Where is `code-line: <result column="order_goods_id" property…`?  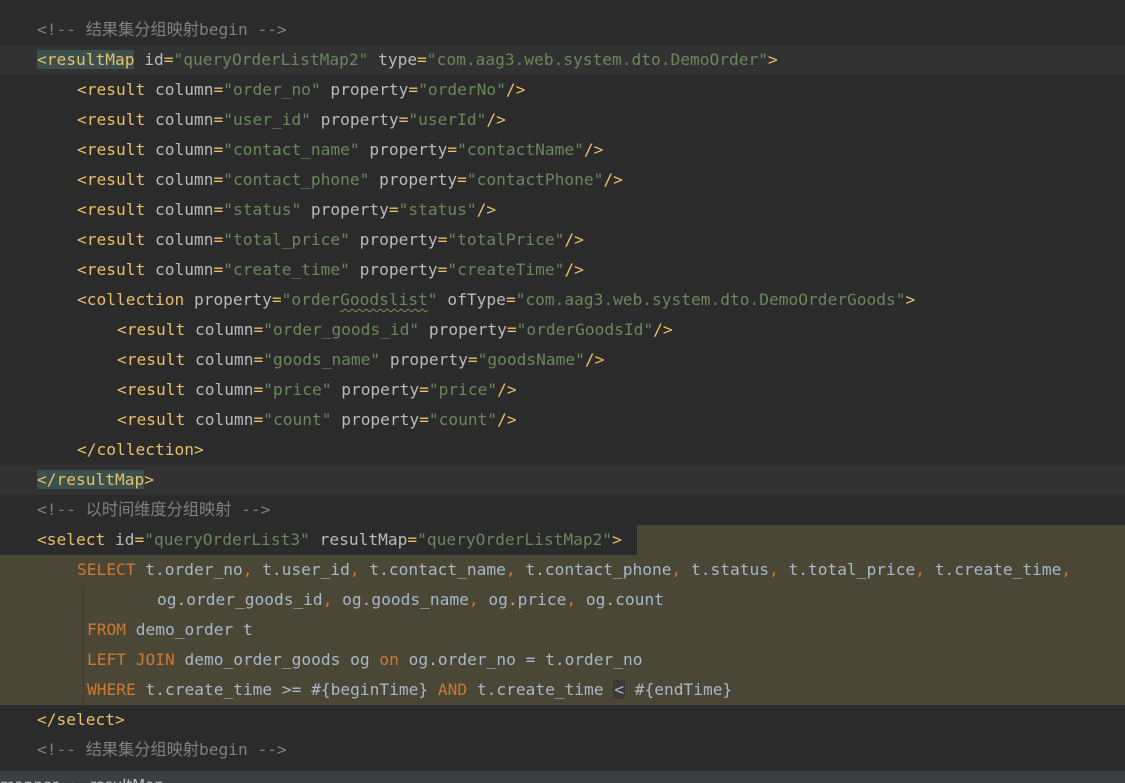
code-line: <result column="order_goods_id" property… is located at coordinates (562, 330).